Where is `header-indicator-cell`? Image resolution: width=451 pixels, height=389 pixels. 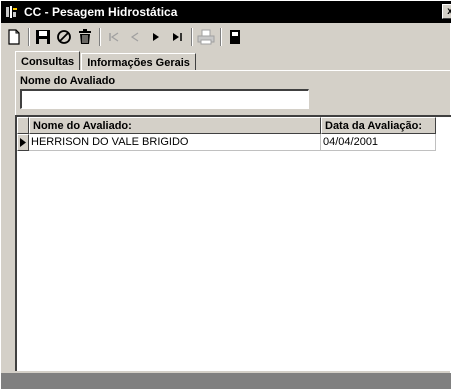 header-indicator-cell is located at coordinates (23, 125).